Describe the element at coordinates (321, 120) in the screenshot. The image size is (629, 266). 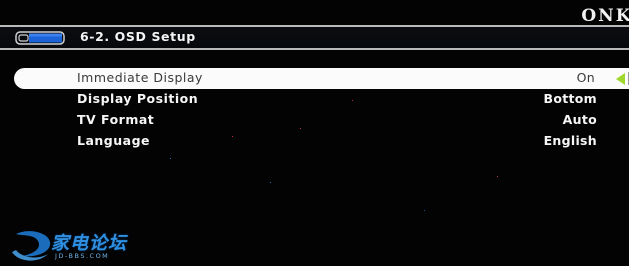
I see `menu-item-tv-format: TV Format Auto` at that location.